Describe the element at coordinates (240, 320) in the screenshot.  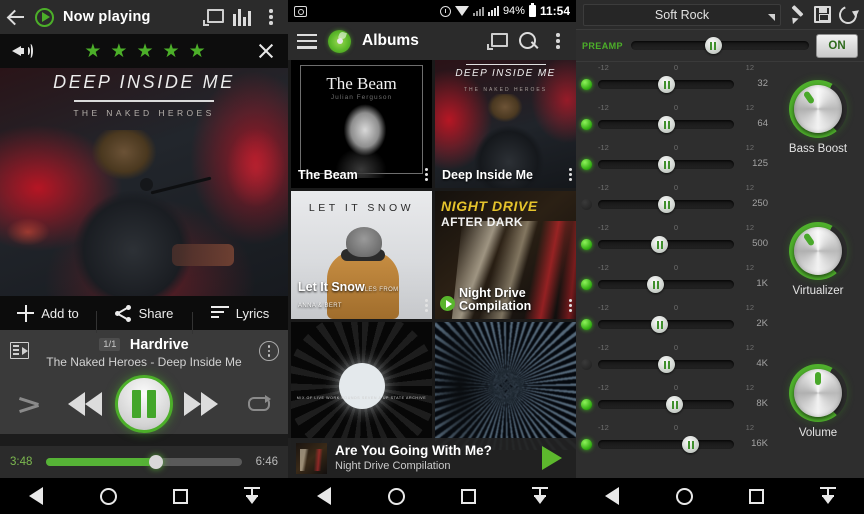
I see `lyrics-button: Lyrics` at that location.